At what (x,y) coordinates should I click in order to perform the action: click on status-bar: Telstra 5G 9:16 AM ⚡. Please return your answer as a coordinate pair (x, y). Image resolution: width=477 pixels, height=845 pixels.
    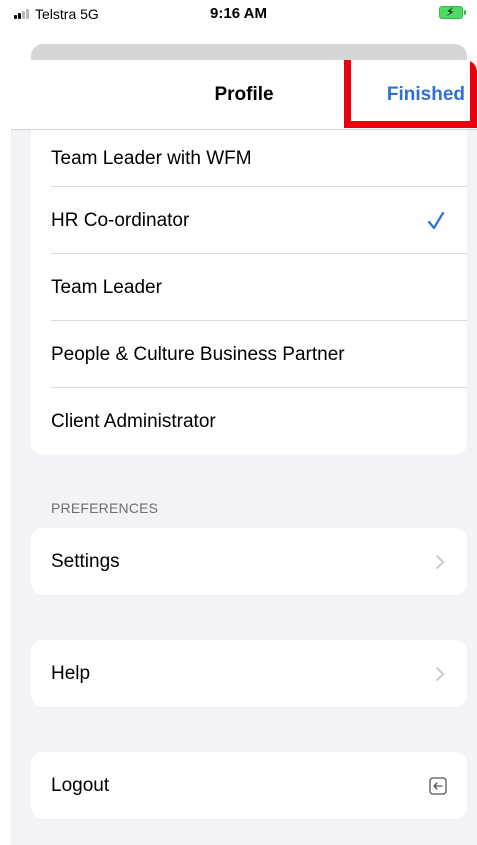
    Looking at the image, I should click on (238, 14).